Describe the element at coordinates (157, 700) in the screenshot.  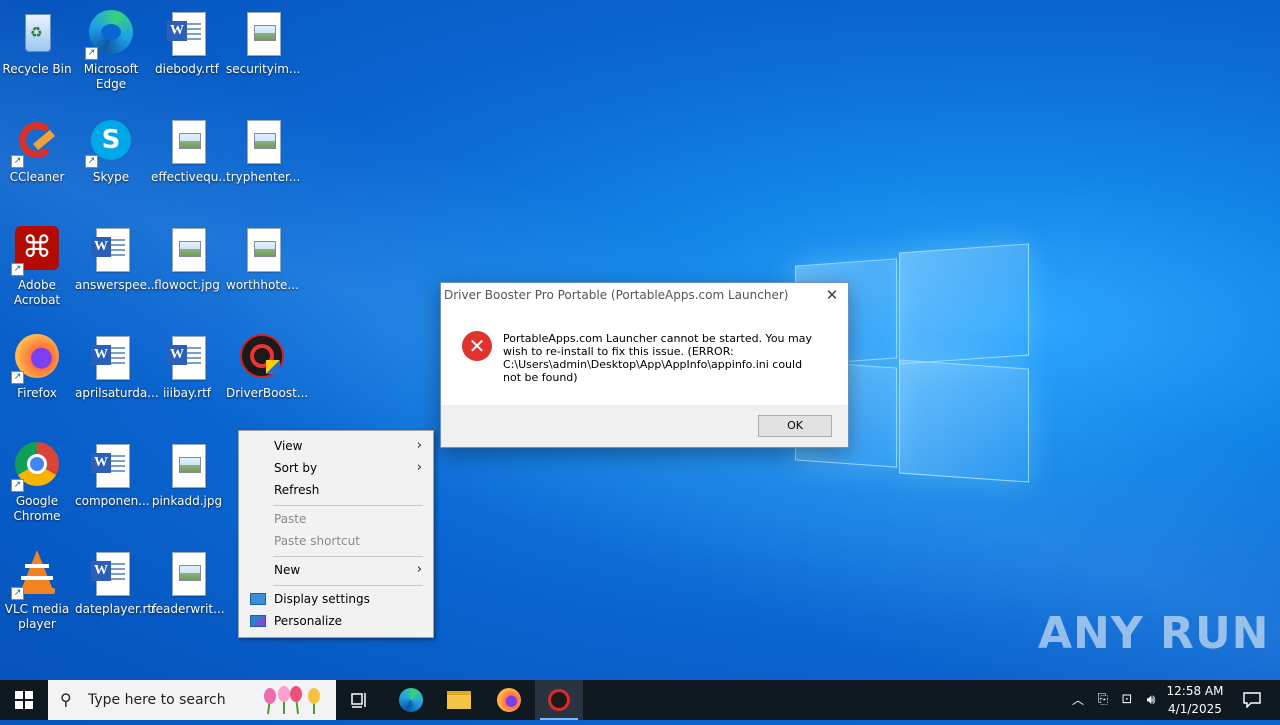
I see `search-placeholder: Type here to search` at that location.